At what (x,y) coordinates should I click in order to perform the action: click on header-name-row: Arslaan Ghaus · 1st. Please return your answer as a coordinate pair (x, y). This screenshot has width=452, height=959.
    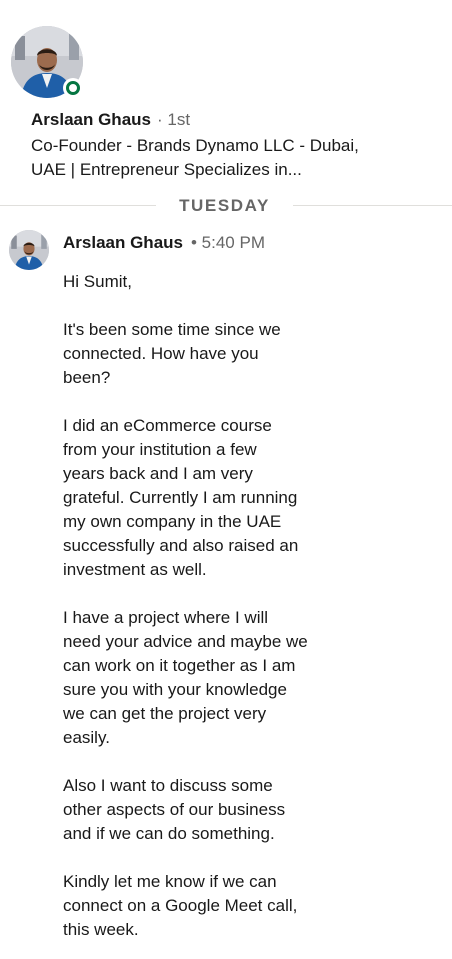
    Looking at the image, I should click on (110, 120).